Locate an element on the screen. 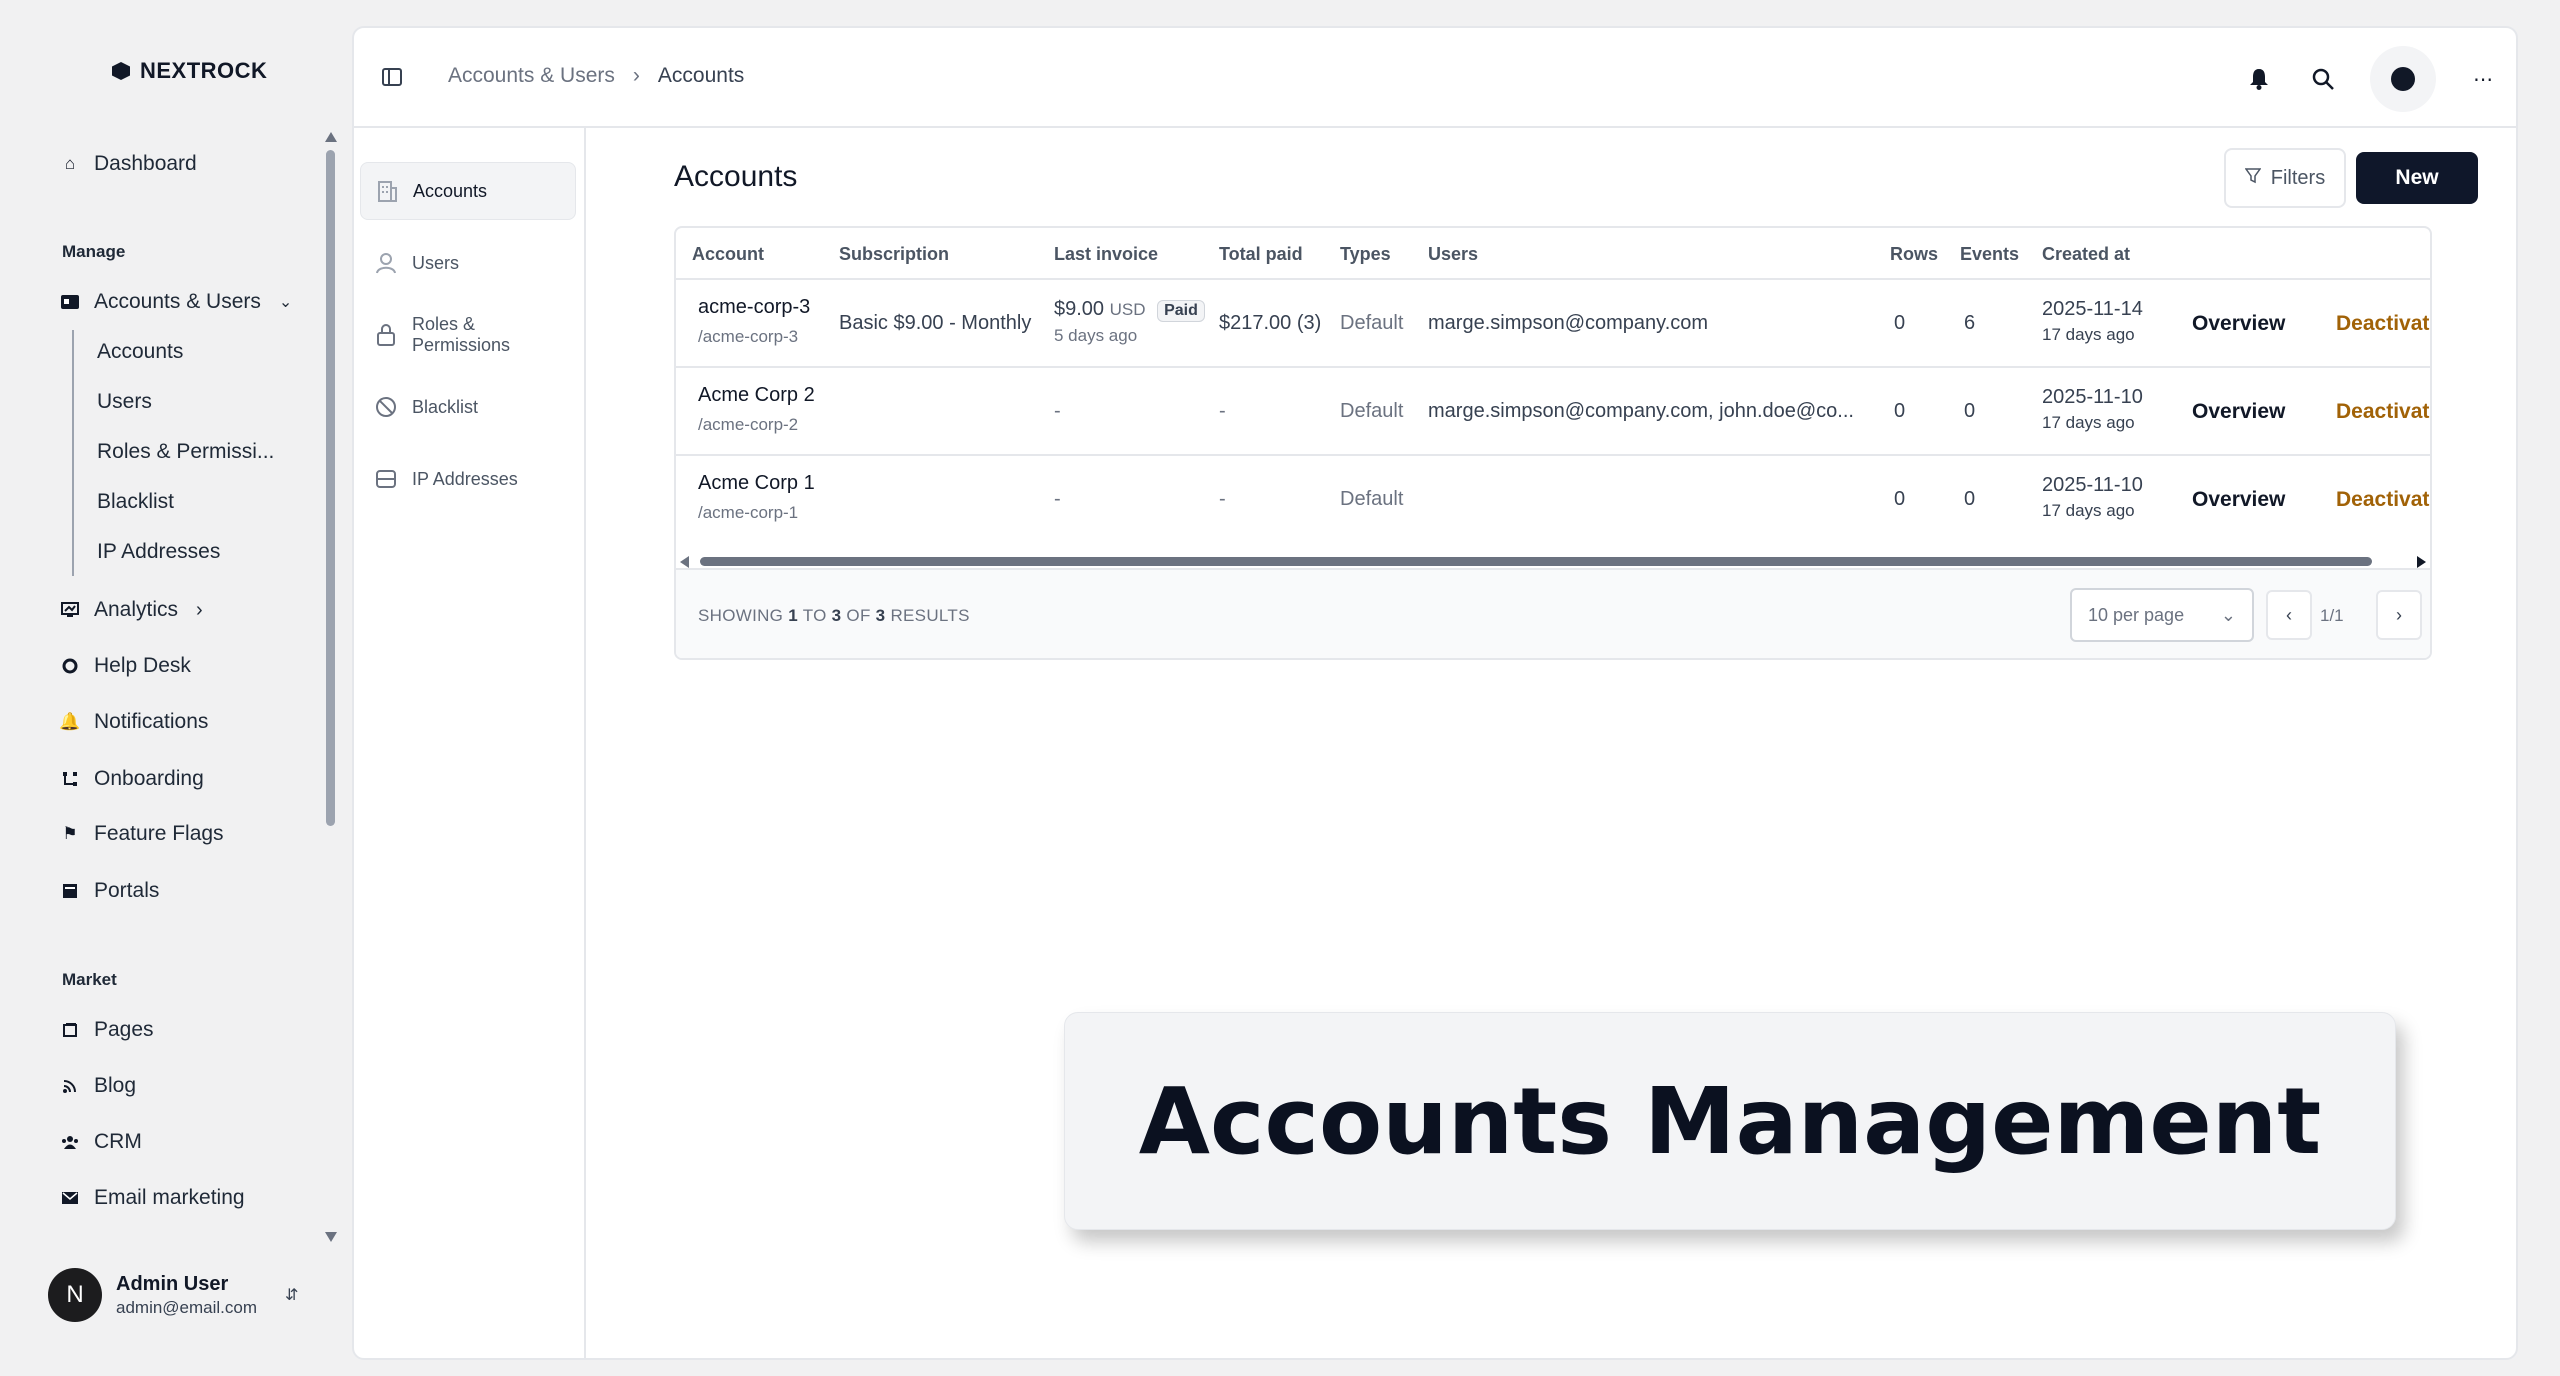 This screenshot has height=1376, width=2560. sidebar-item-blog: Blog is located at coordinates (98, 1086).